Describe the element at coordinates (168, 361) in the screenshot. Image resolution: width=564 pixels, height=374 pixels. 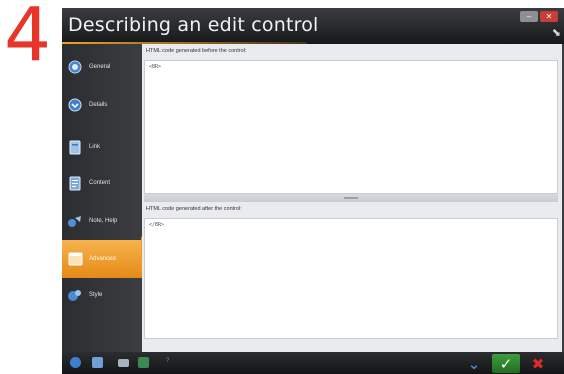
I see `status-text: ?` at that location.